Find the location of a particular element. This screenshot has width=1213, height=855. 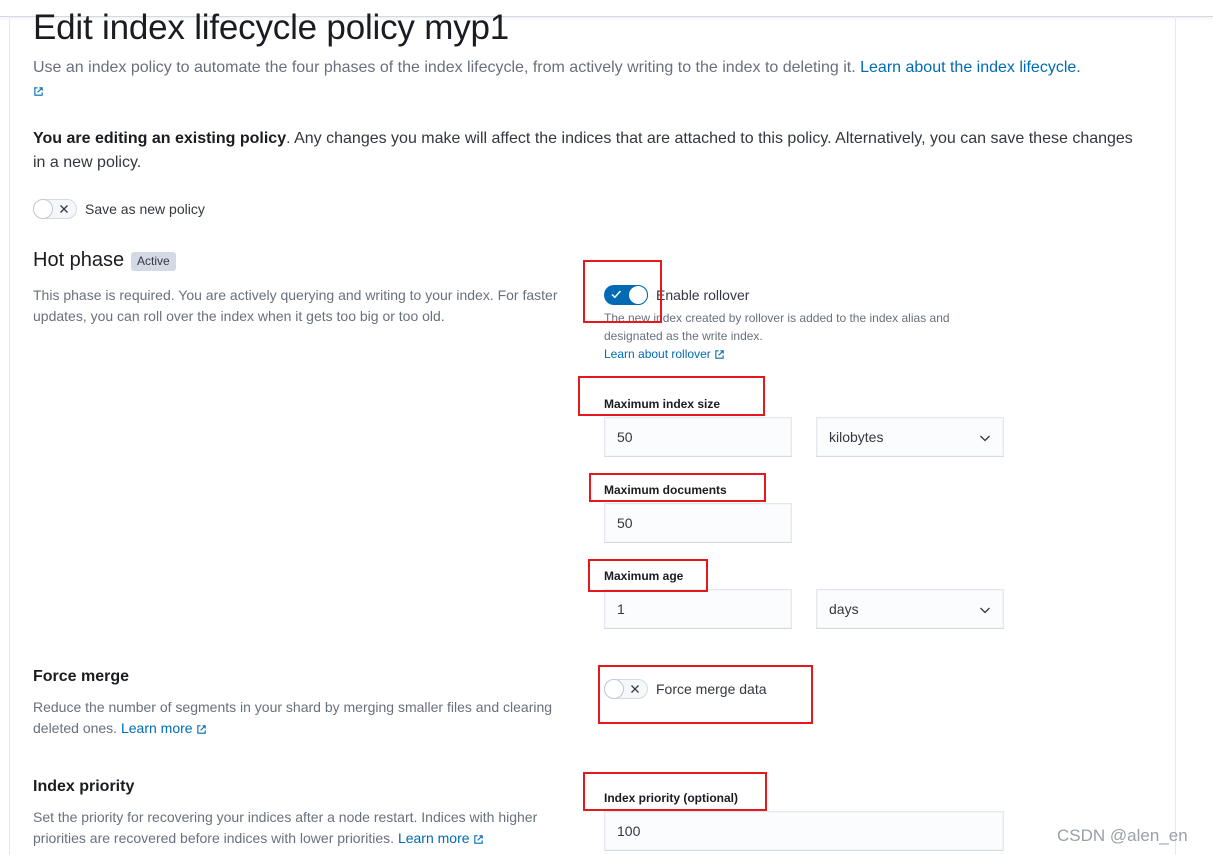

editing-notice-bold: You are editing an existing policy is located at coordinates (160, 138).